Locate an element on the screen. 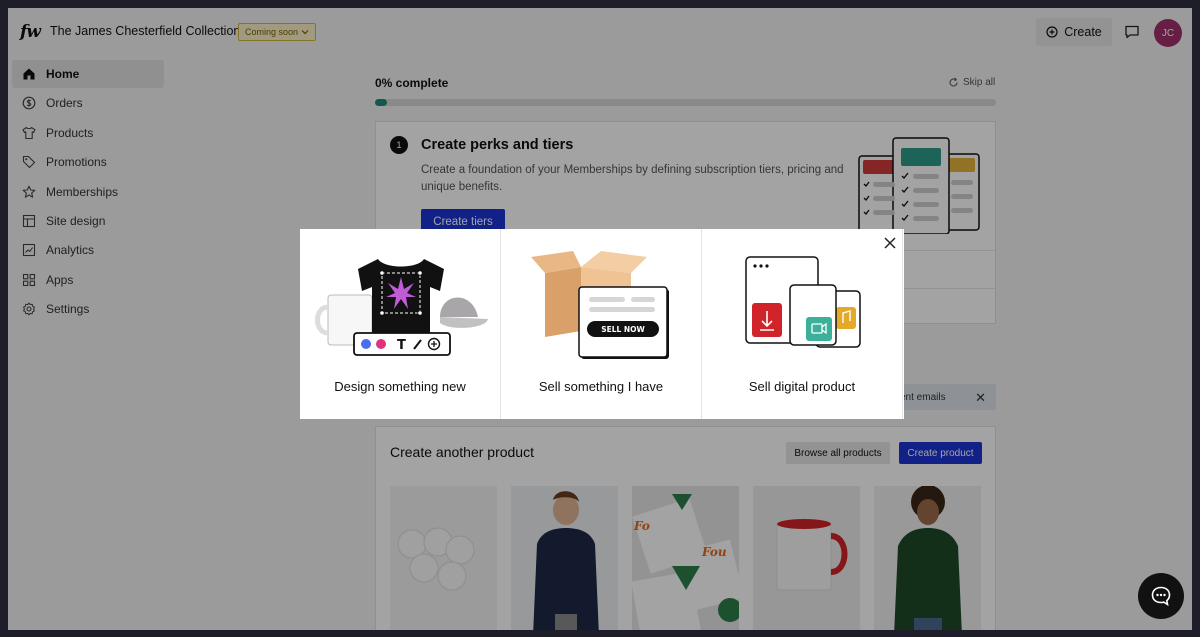  chat-icon is located at coordinates (1161, 596).